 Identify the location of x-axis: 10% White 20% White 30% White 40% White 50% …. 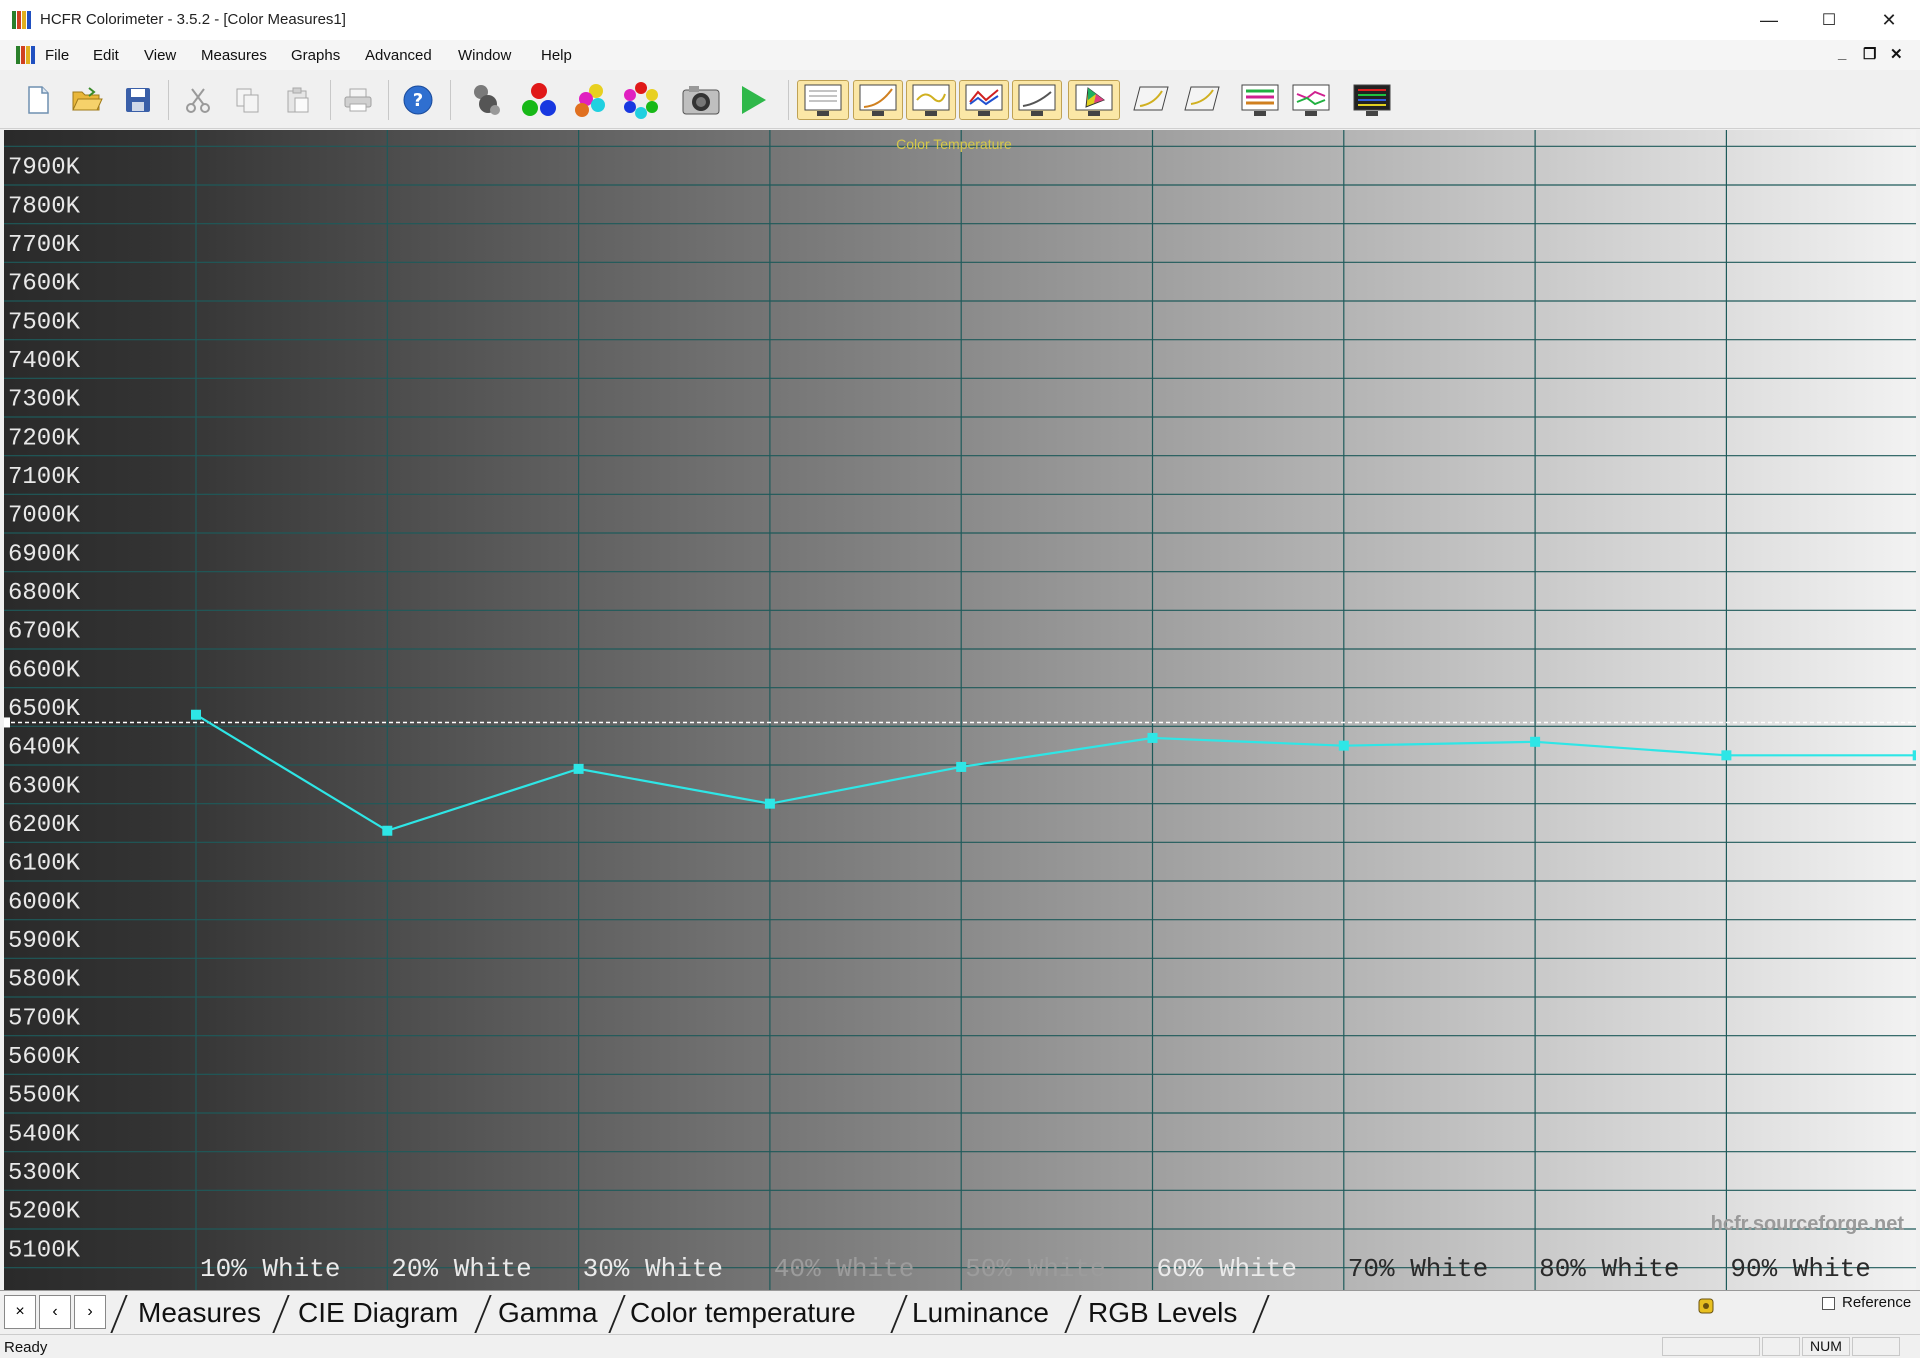
(1035, 1269).